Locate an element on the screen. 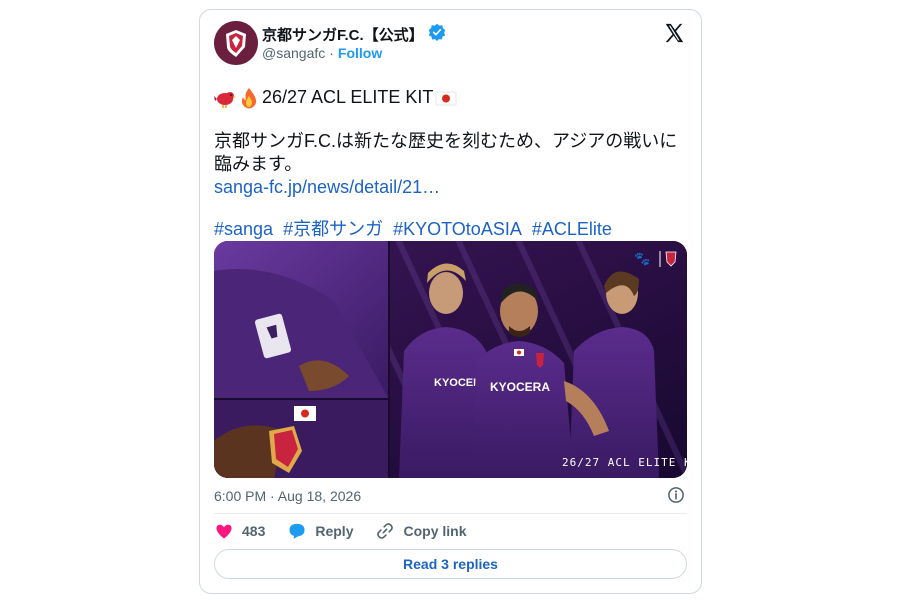 Image resolution: width=900 pixels, height=600 pixels. tweet-headline-row: 26/27 ACL ELITE KIT is located at coordinates (451, 97).